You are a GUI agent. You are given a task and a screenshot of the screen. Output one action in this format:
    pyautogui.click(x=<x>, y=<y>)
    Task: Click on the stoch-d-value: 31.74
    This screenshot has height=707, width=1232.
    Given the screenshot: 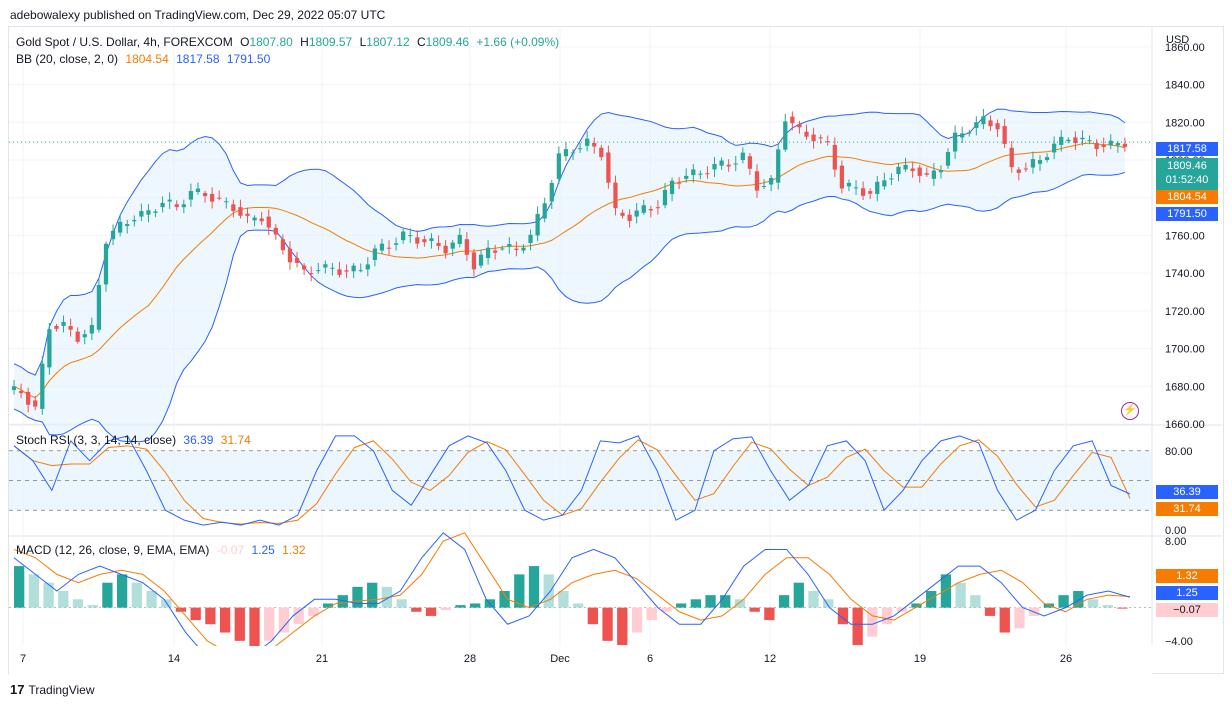 What is the action you would take?
    pyautogui.click(x=235, y=440)
    